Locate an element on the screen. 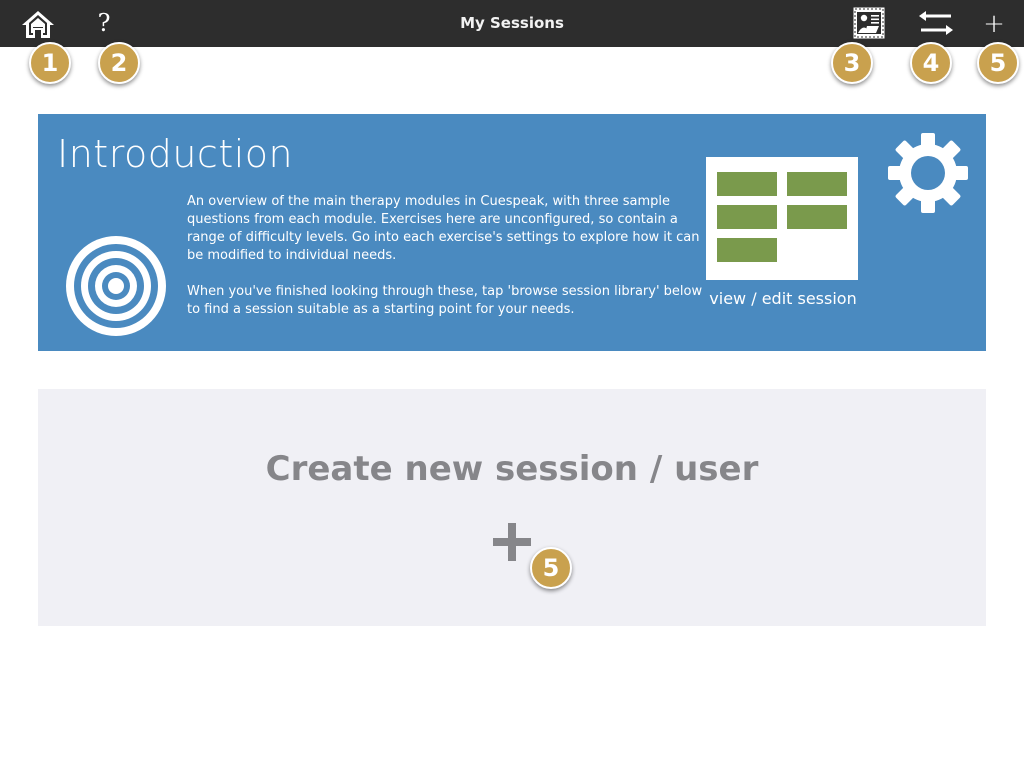 The height and width of the screenshot is (768, 1024). plus-icon: + is located at coordinates (994, 24).